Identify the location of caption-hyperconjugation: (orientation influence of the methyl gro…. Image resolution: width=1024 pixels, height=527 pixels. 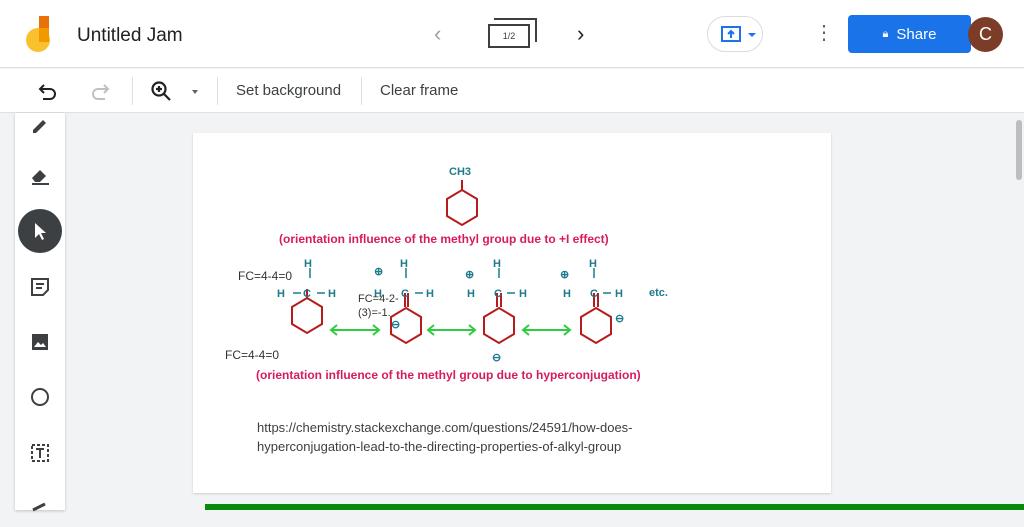
(448, 375).